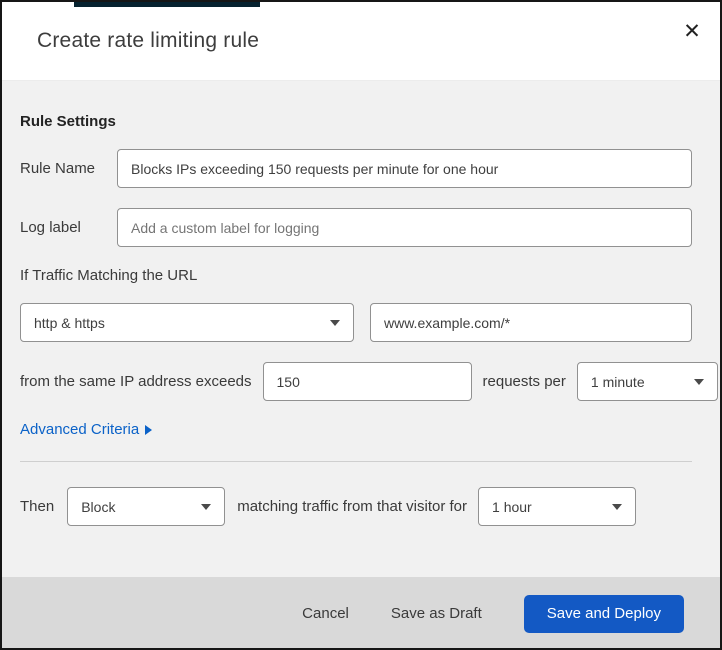 The height and width of the screenshot is (650, 722). What do you see at coordinates (68, 121) in the screenshot?
I see `section-title-rule-settings: Rule Settings` at bounding box center [68, 121].